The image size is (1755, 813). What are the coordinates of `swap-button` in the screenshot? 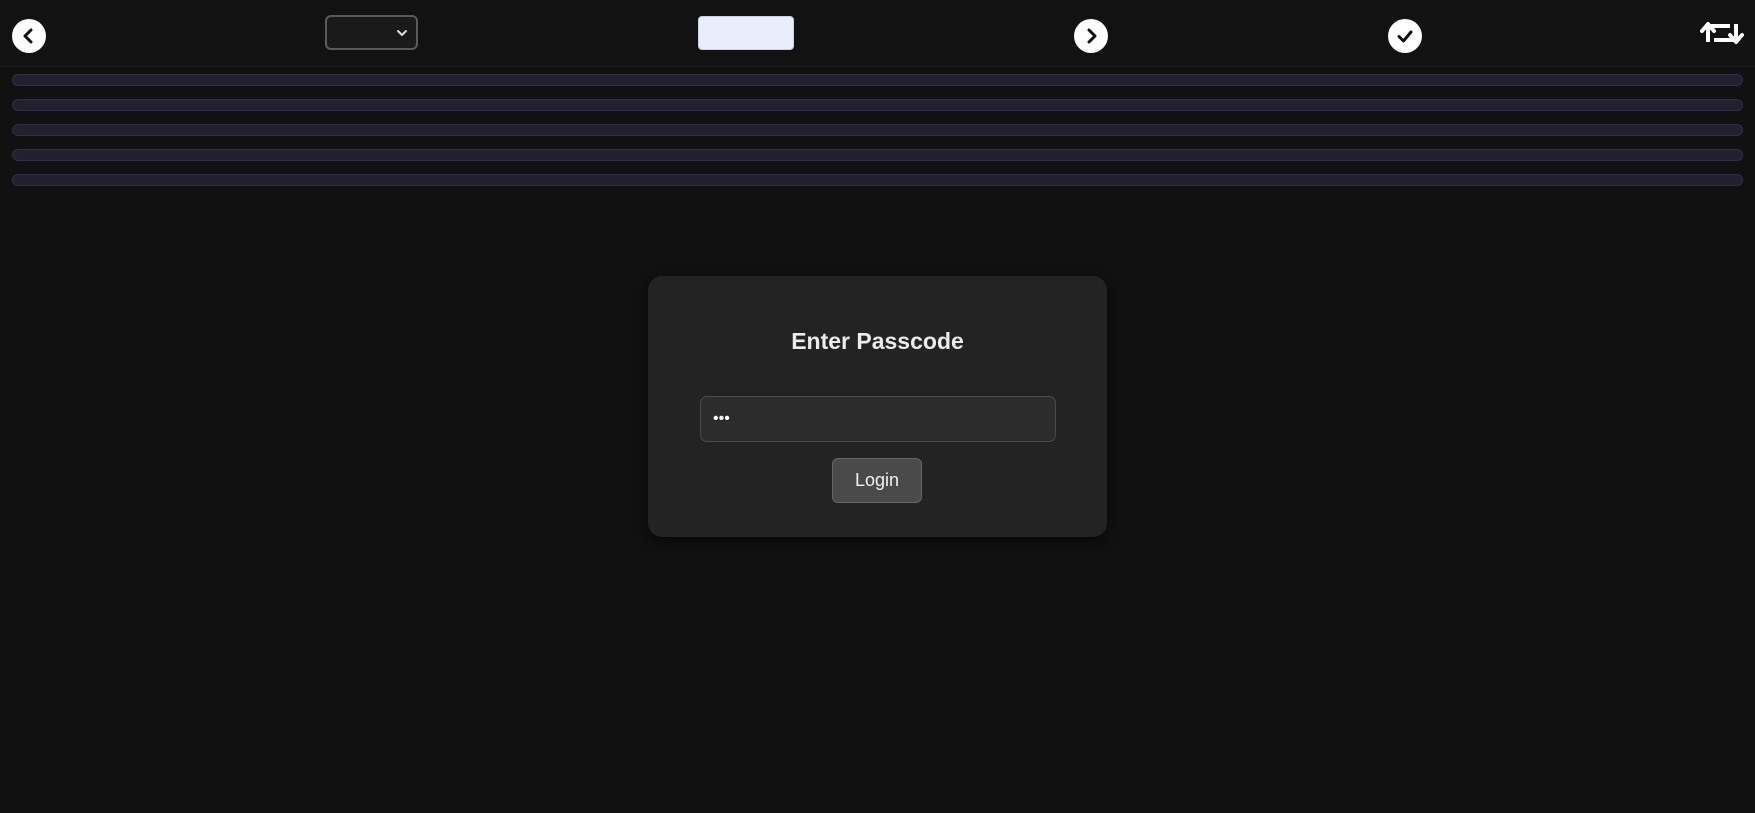 It's located at (1722, 33).